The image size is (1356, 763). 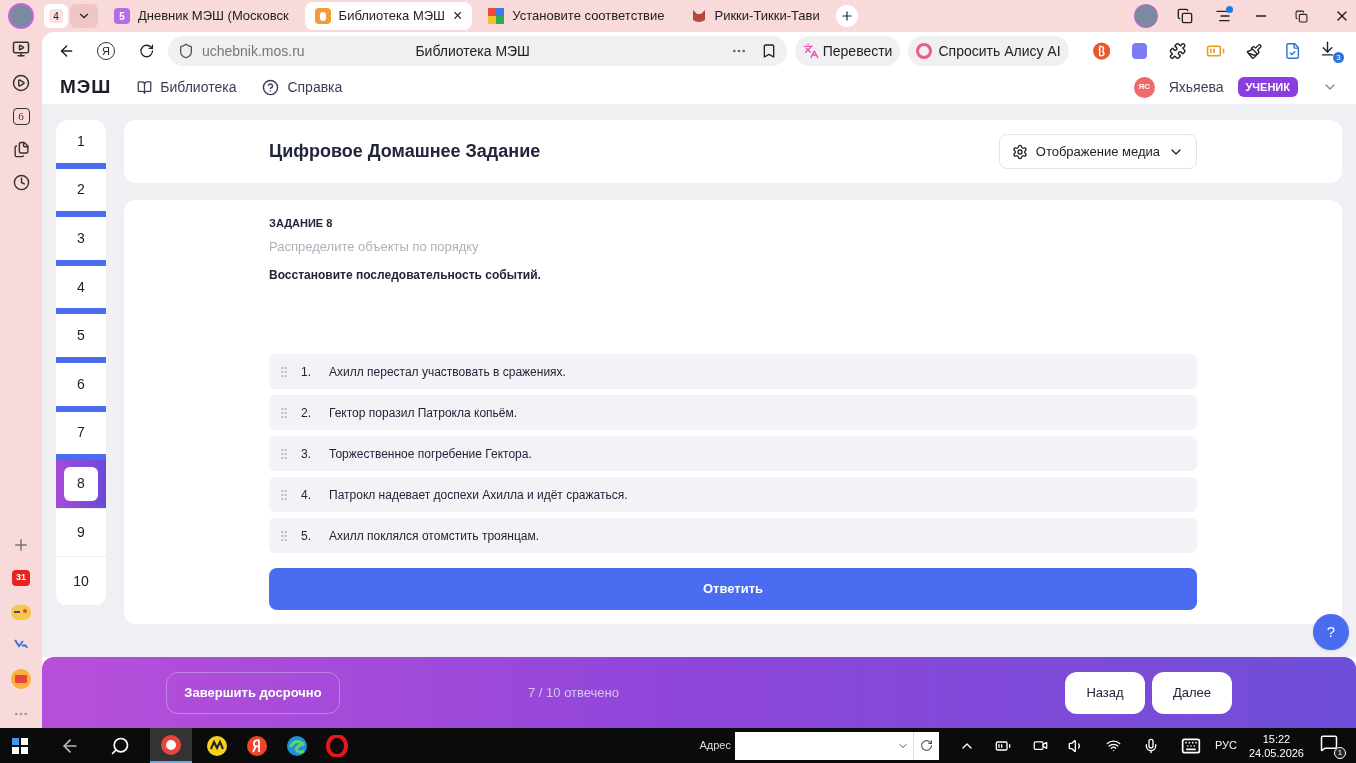 What do you see at coordinates (21, 679) in the screenshot?
I see `mail-icon` at bounding box center [21, 679].